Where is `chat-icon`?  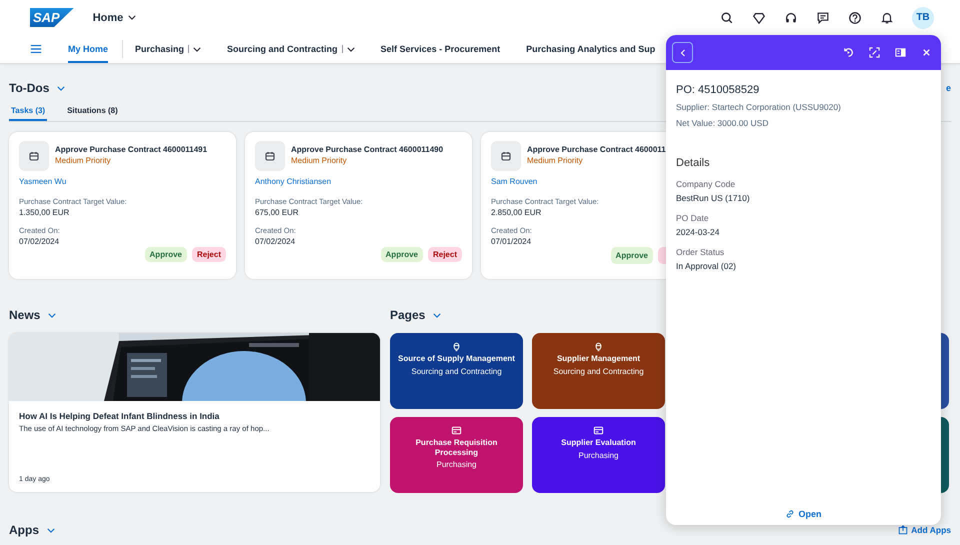 chat-icon is located at coordinates (823, 17).